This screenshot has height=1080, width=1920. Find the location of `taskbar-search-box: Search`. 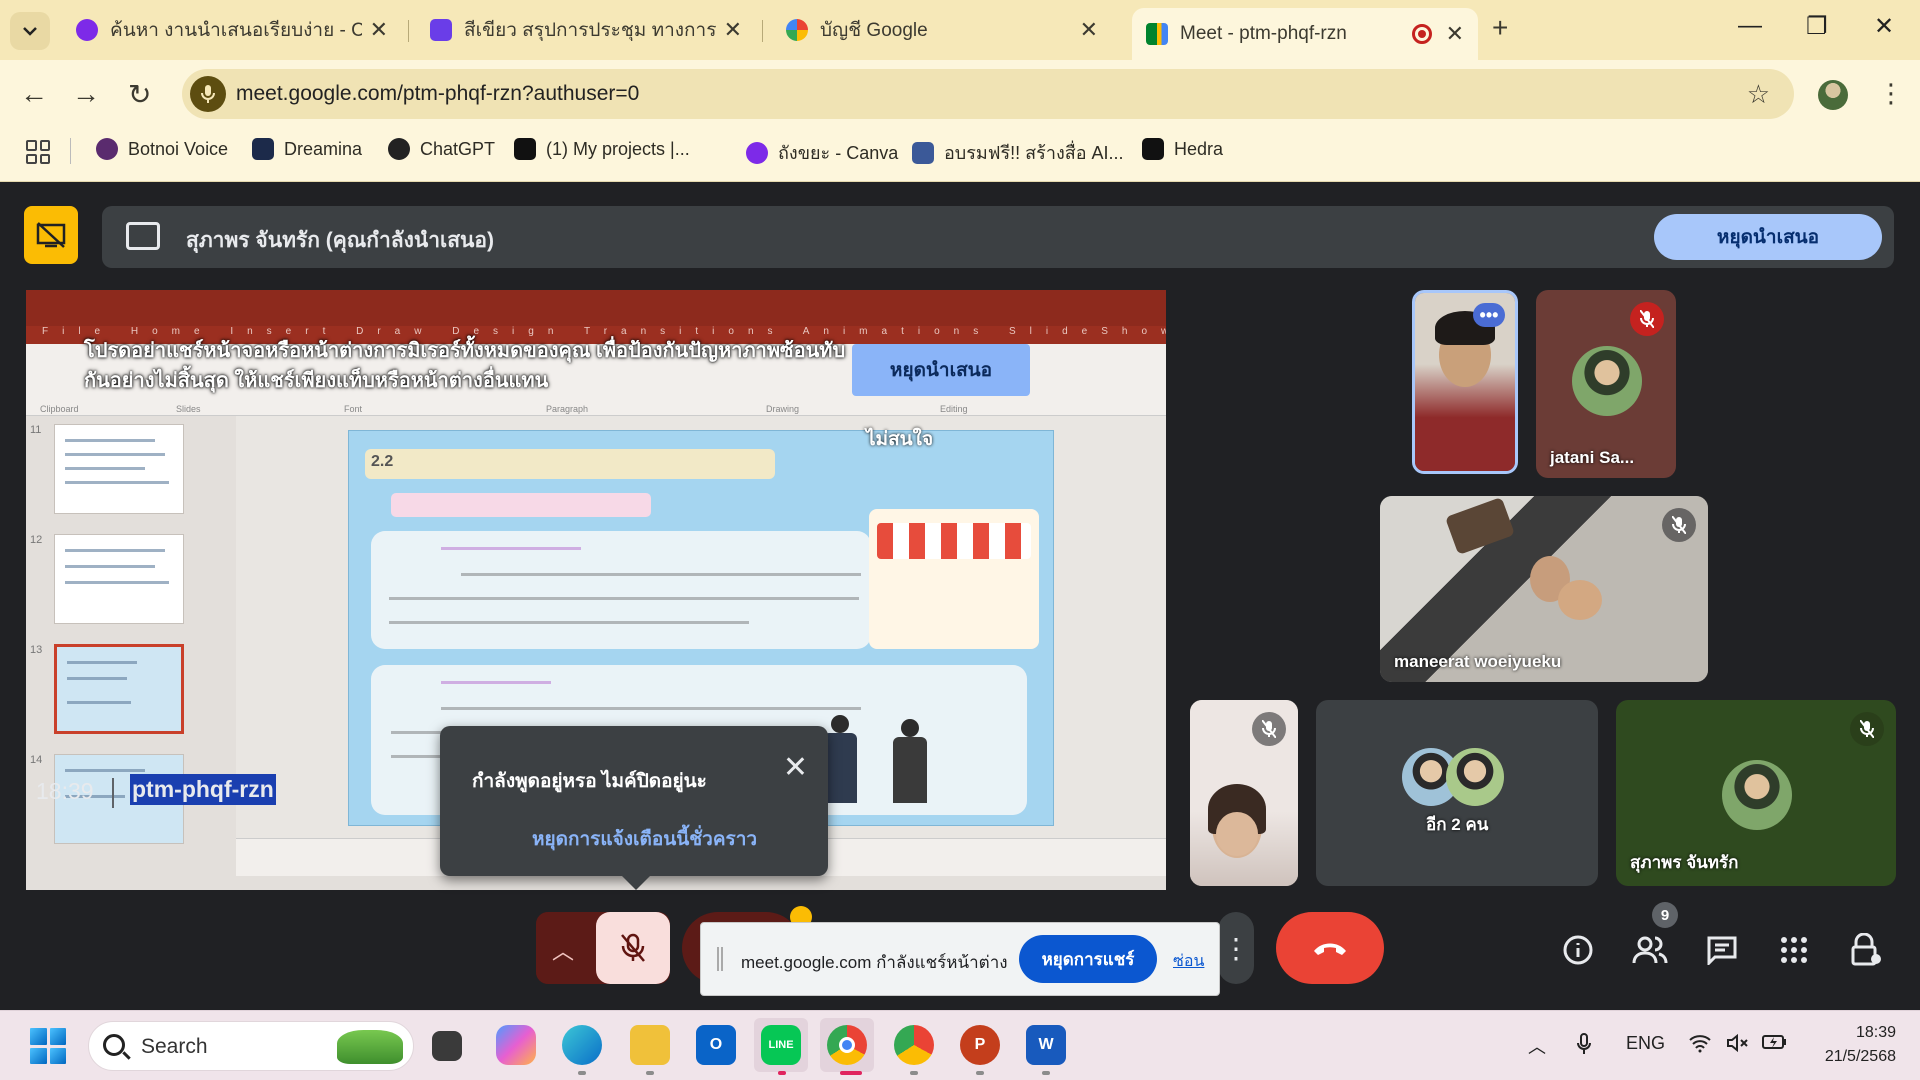

taskbar-search-box: Search is located at coordinates (251, 1046).